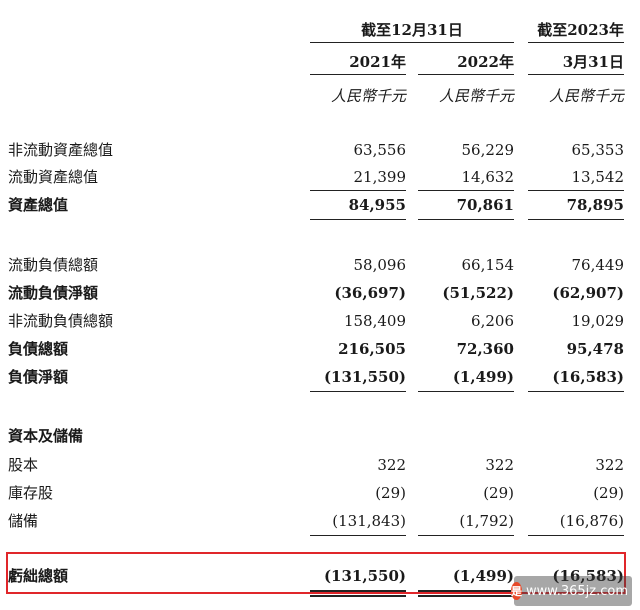 Image resolution: width=640 pixels, height=610 pixels. Describe the element at coordinates (485, 349) in the screenshot. I see `cell-total-liabilities-2022: 72,360` at that location.